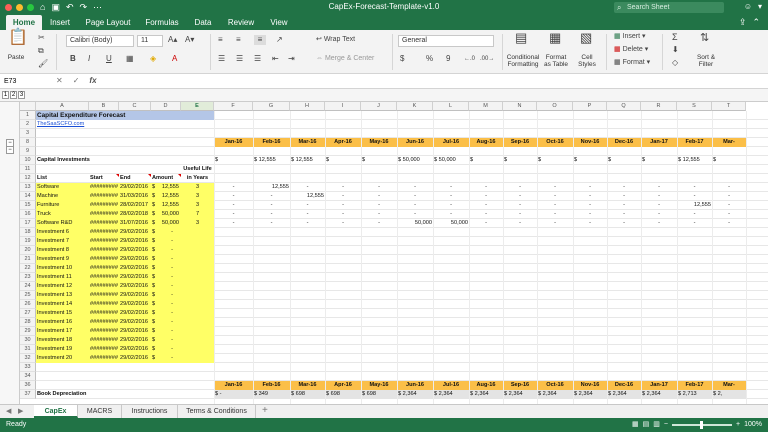 This screenshot has width=768, height=432. I want to click on autosum-icon: Σ, so click(675, 37).